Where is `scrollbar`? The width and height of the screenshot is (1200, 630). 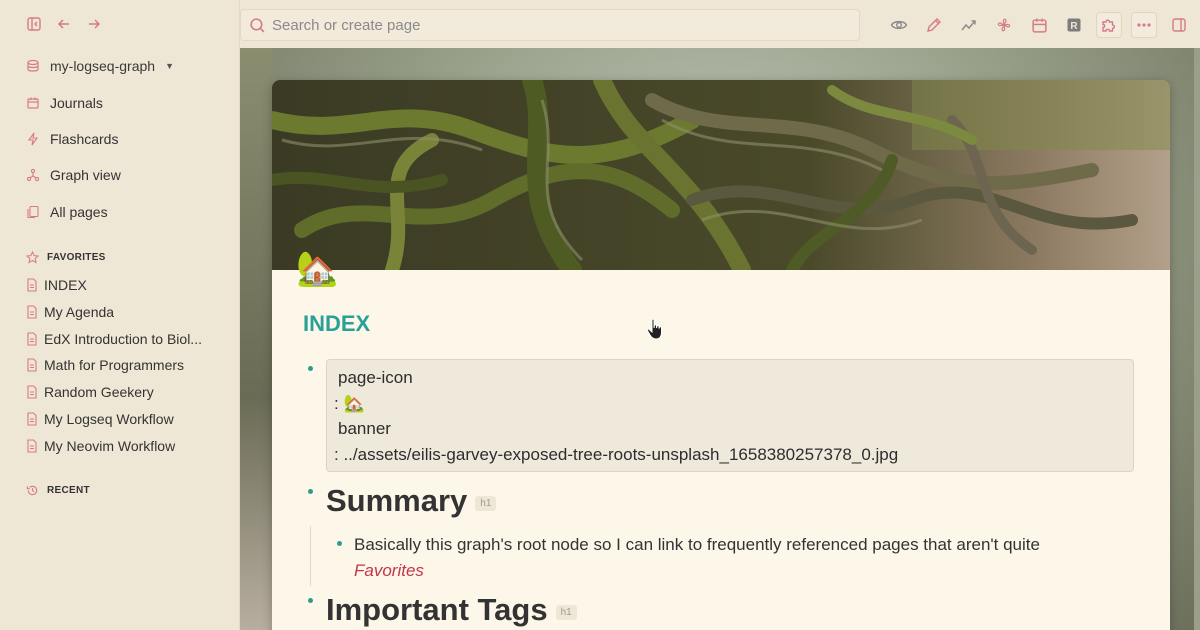
scrollbar is located at coordinates (1197, 339).